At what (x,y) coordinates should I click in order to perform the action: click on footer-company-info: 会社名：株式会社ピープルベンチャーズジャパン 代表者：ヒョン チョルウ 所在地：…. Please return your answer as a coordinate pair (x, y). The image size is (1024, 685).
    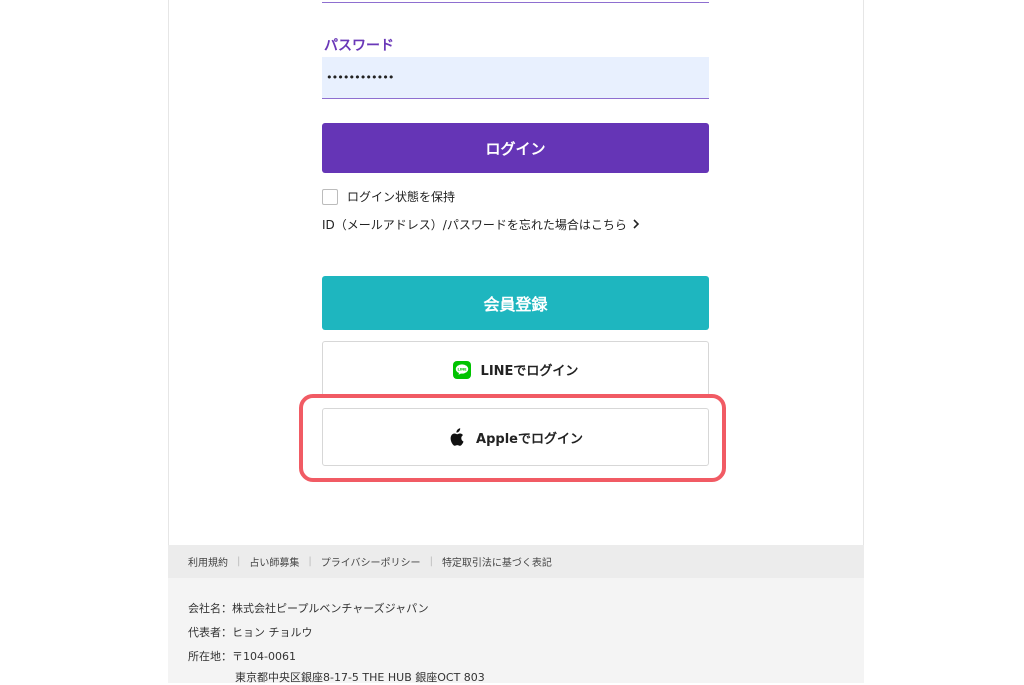
    Looking at the image, I should click on (516, 631).